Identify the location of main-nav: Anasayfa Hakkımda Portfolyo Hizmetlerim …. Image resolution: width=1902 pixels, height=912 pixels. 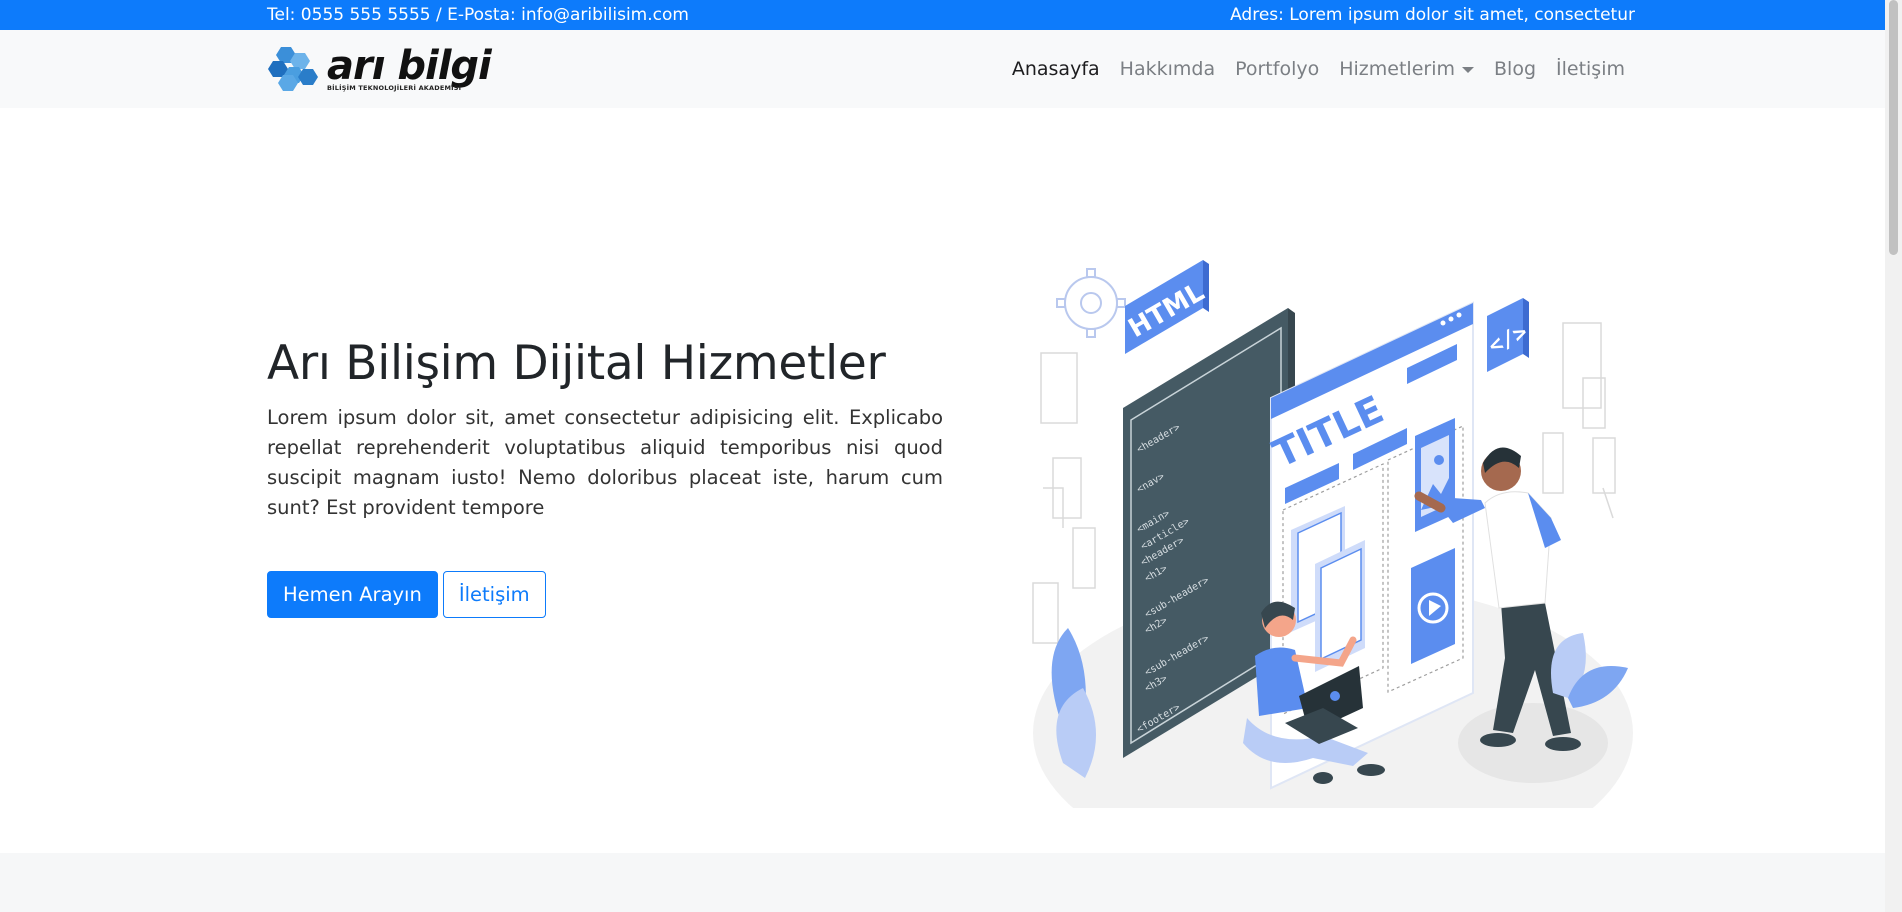
(1318, 69).